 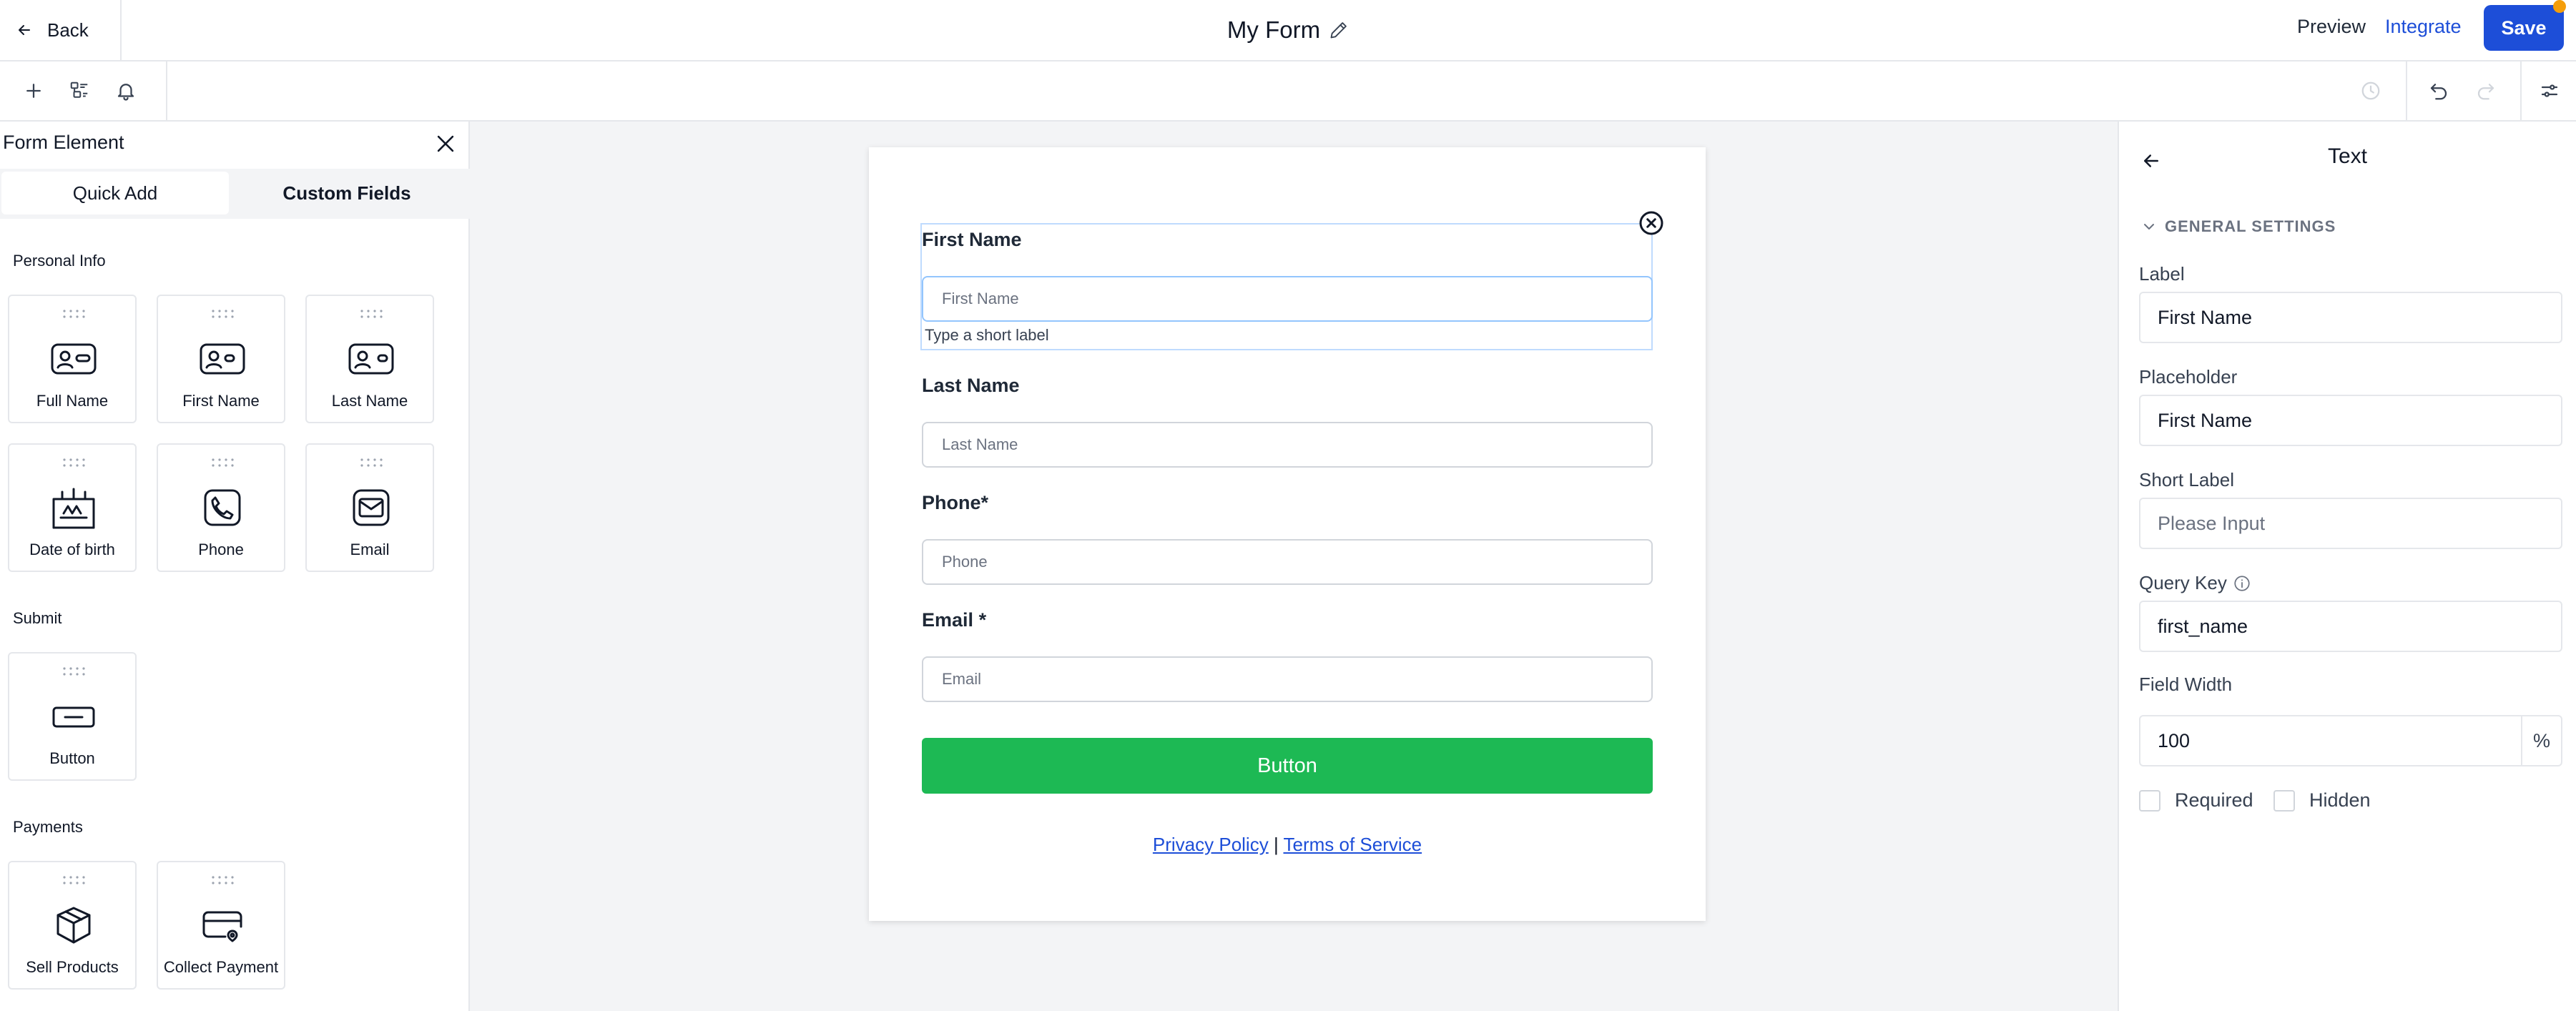 What do you see at coordinates (125, 90) in the screenshot?
I see `bell-icon` at bounding box center [125, 90].